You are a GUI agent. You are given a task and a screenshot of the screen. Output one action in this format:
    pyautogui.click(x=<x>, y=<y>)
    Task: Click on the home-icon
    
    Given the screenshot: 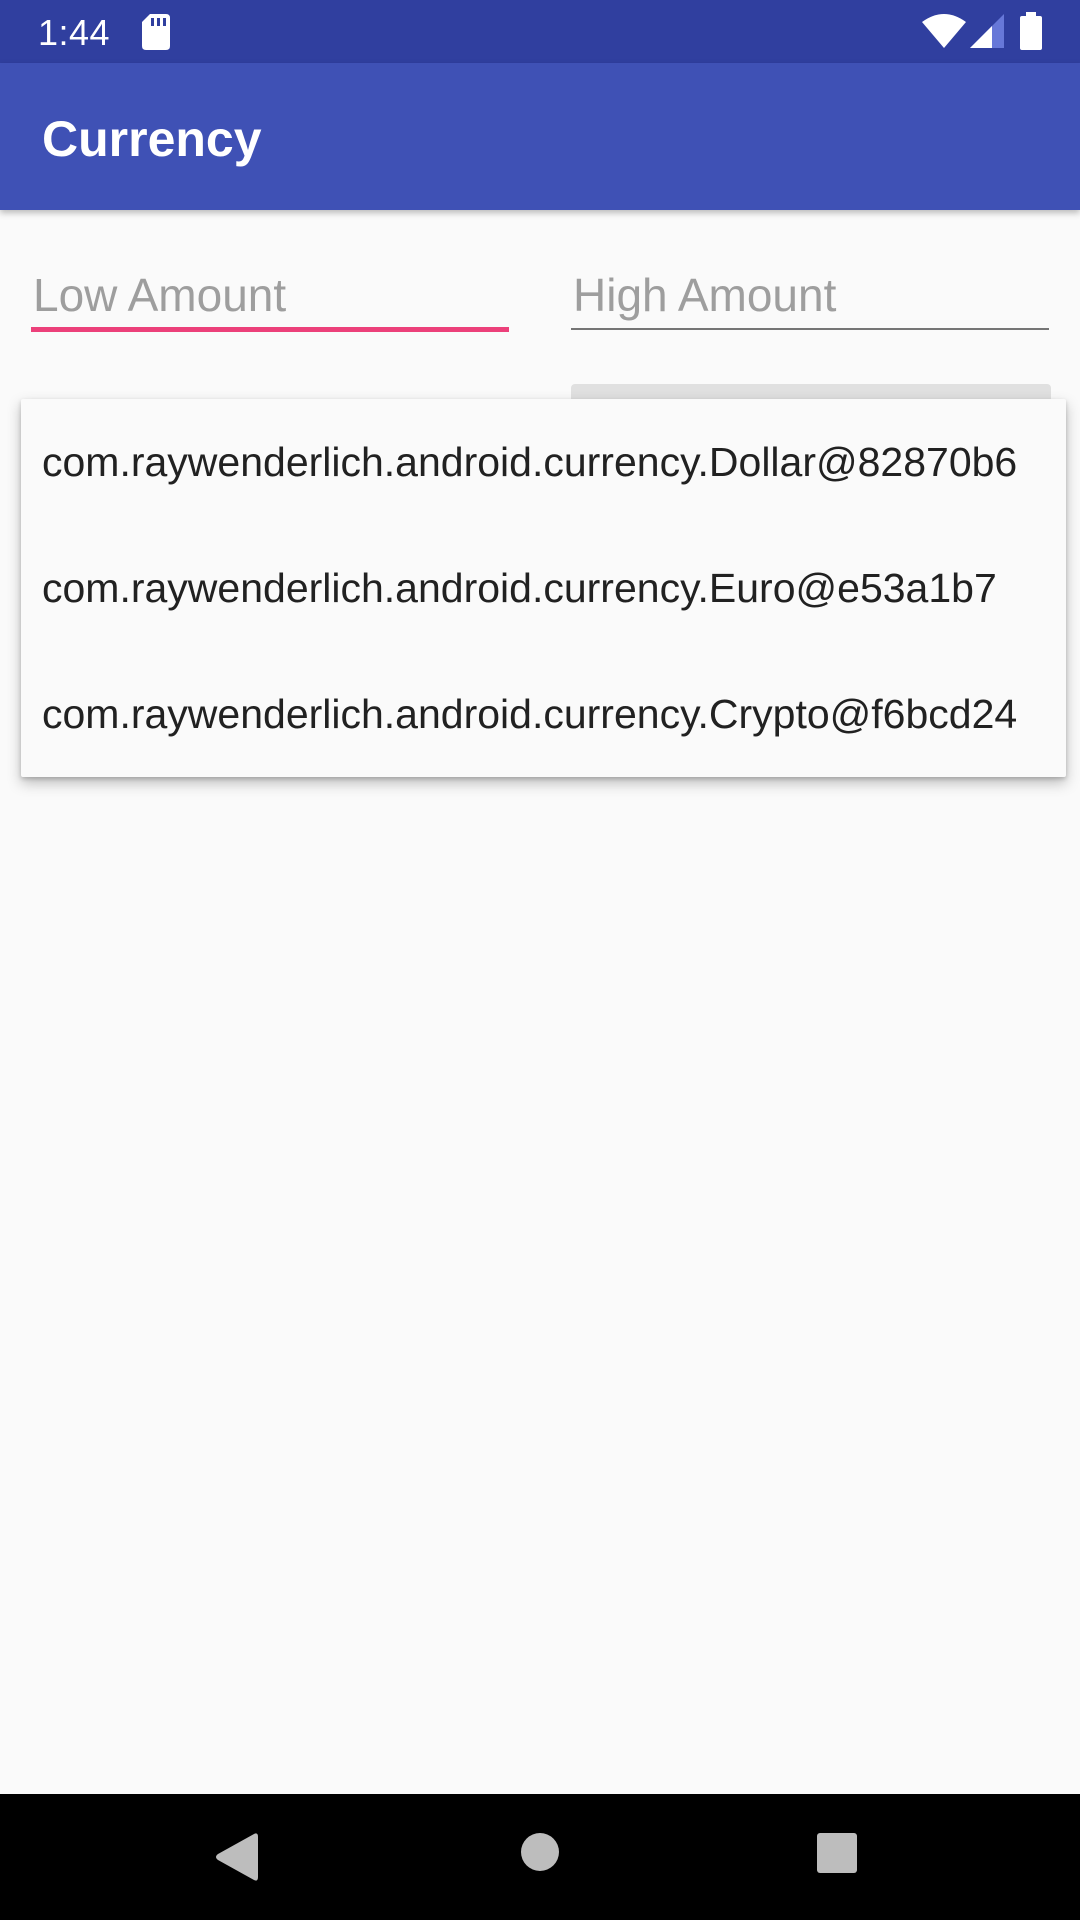 What is the action you would take?
    pyautogui.click(x=540, y=1854)
    